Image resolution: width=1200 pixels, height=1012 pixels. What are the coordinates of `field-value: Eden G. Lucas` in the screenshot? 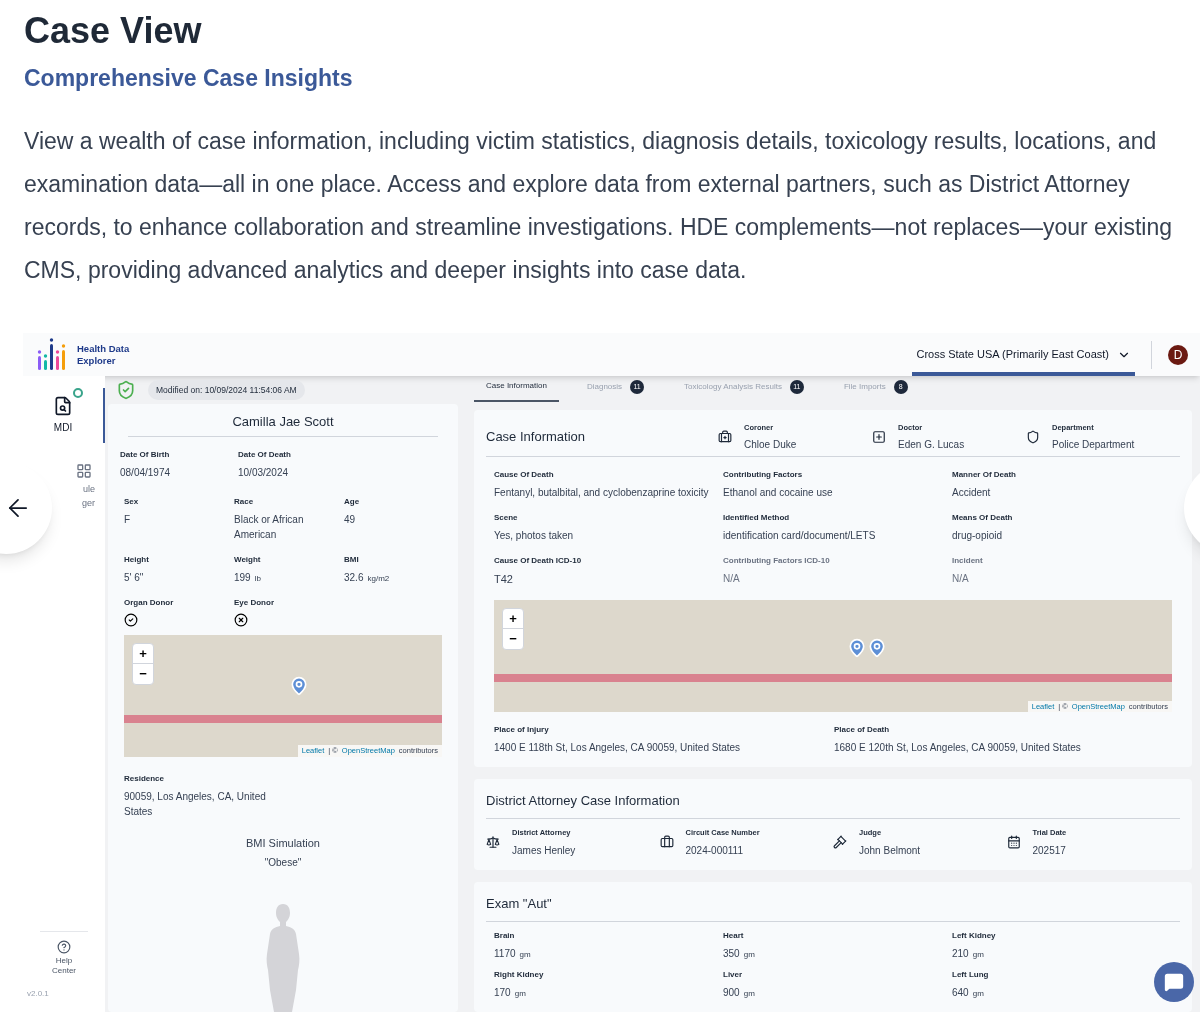 It's located at (931, 445).